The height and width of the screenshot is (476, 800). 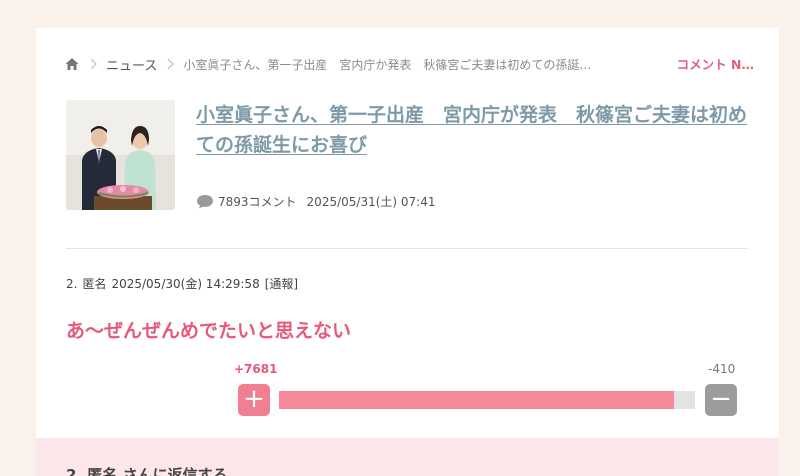 I want to click on article-meta: 7893コメント 2025/05/31(土) 07:41, so click(x=315, y=201).